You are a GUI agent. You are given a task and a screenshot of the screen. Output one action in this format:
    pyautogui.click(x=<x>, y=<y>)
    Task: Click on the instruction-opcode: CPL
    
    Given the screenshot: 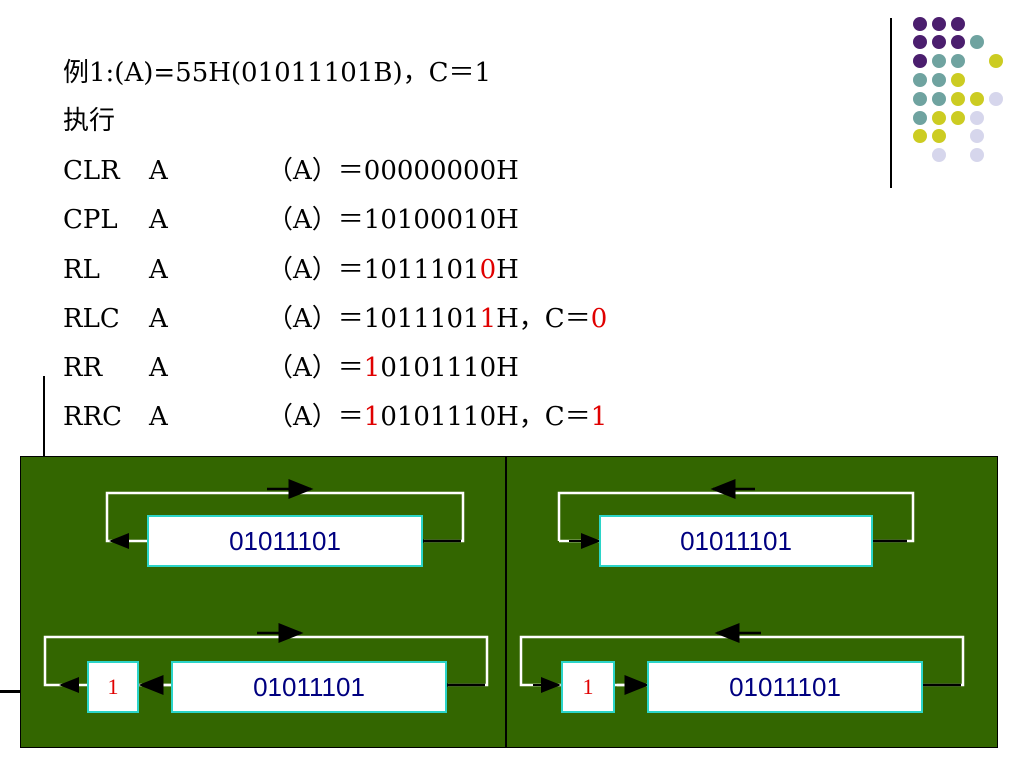 What is the action you would take?
    pyautogui.click(x=90, y=220)
    